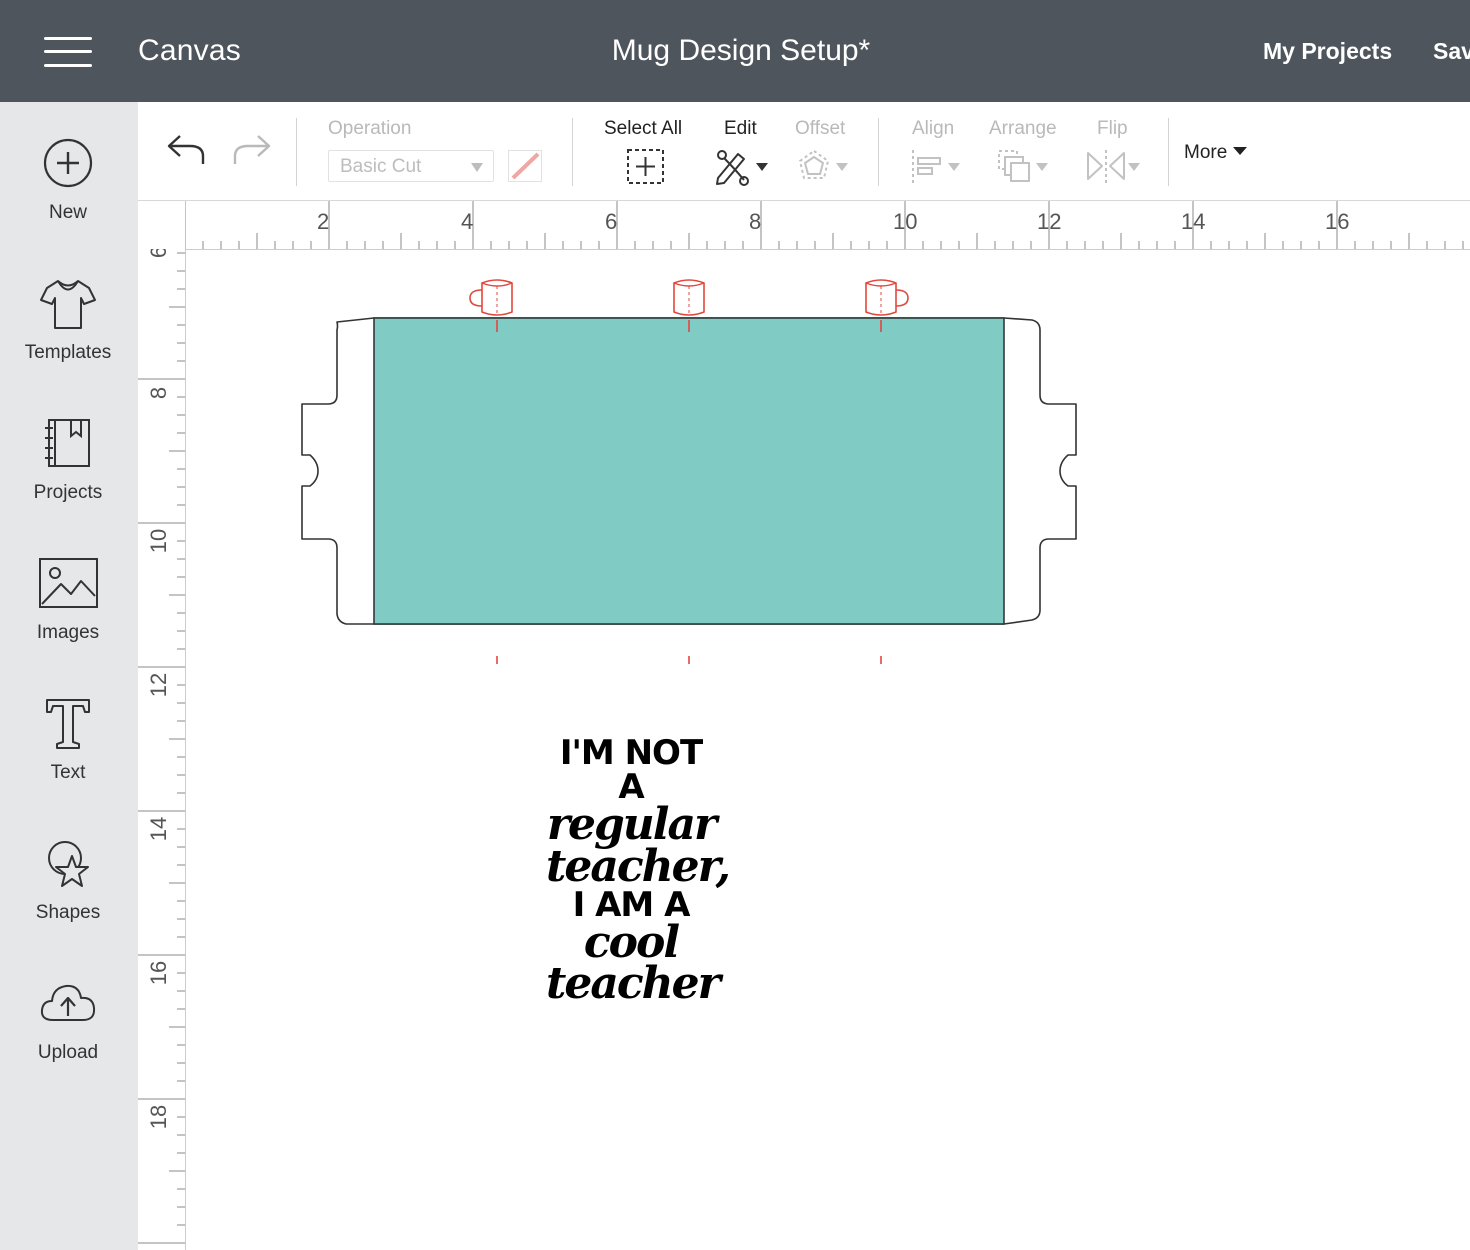  Describe the element at coordinates (158, 685) in the screenshot. I see `ruler-y-label: 12` at that location.